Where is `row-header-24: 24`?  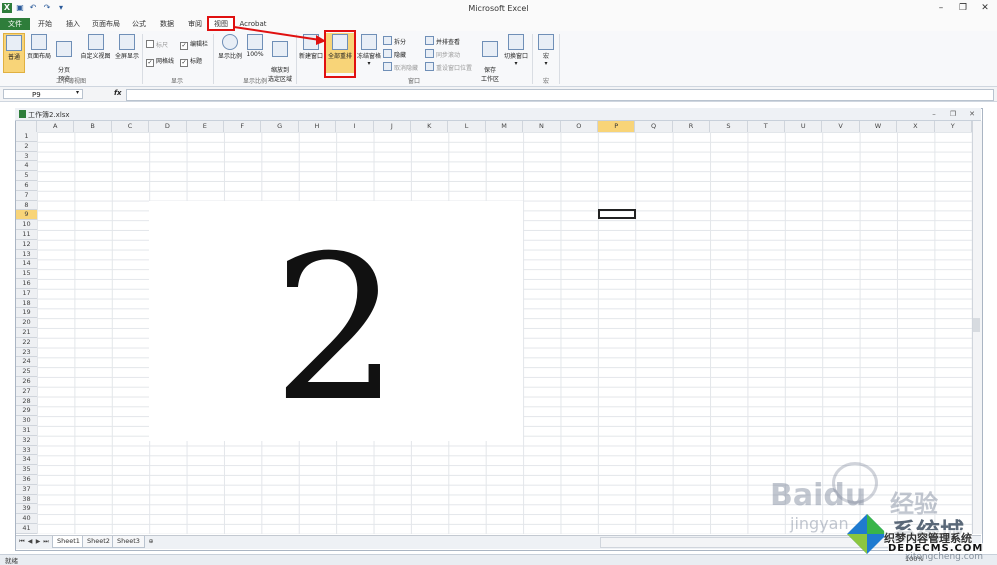
row-header-24: 24 is located at coordinates (26, 362).